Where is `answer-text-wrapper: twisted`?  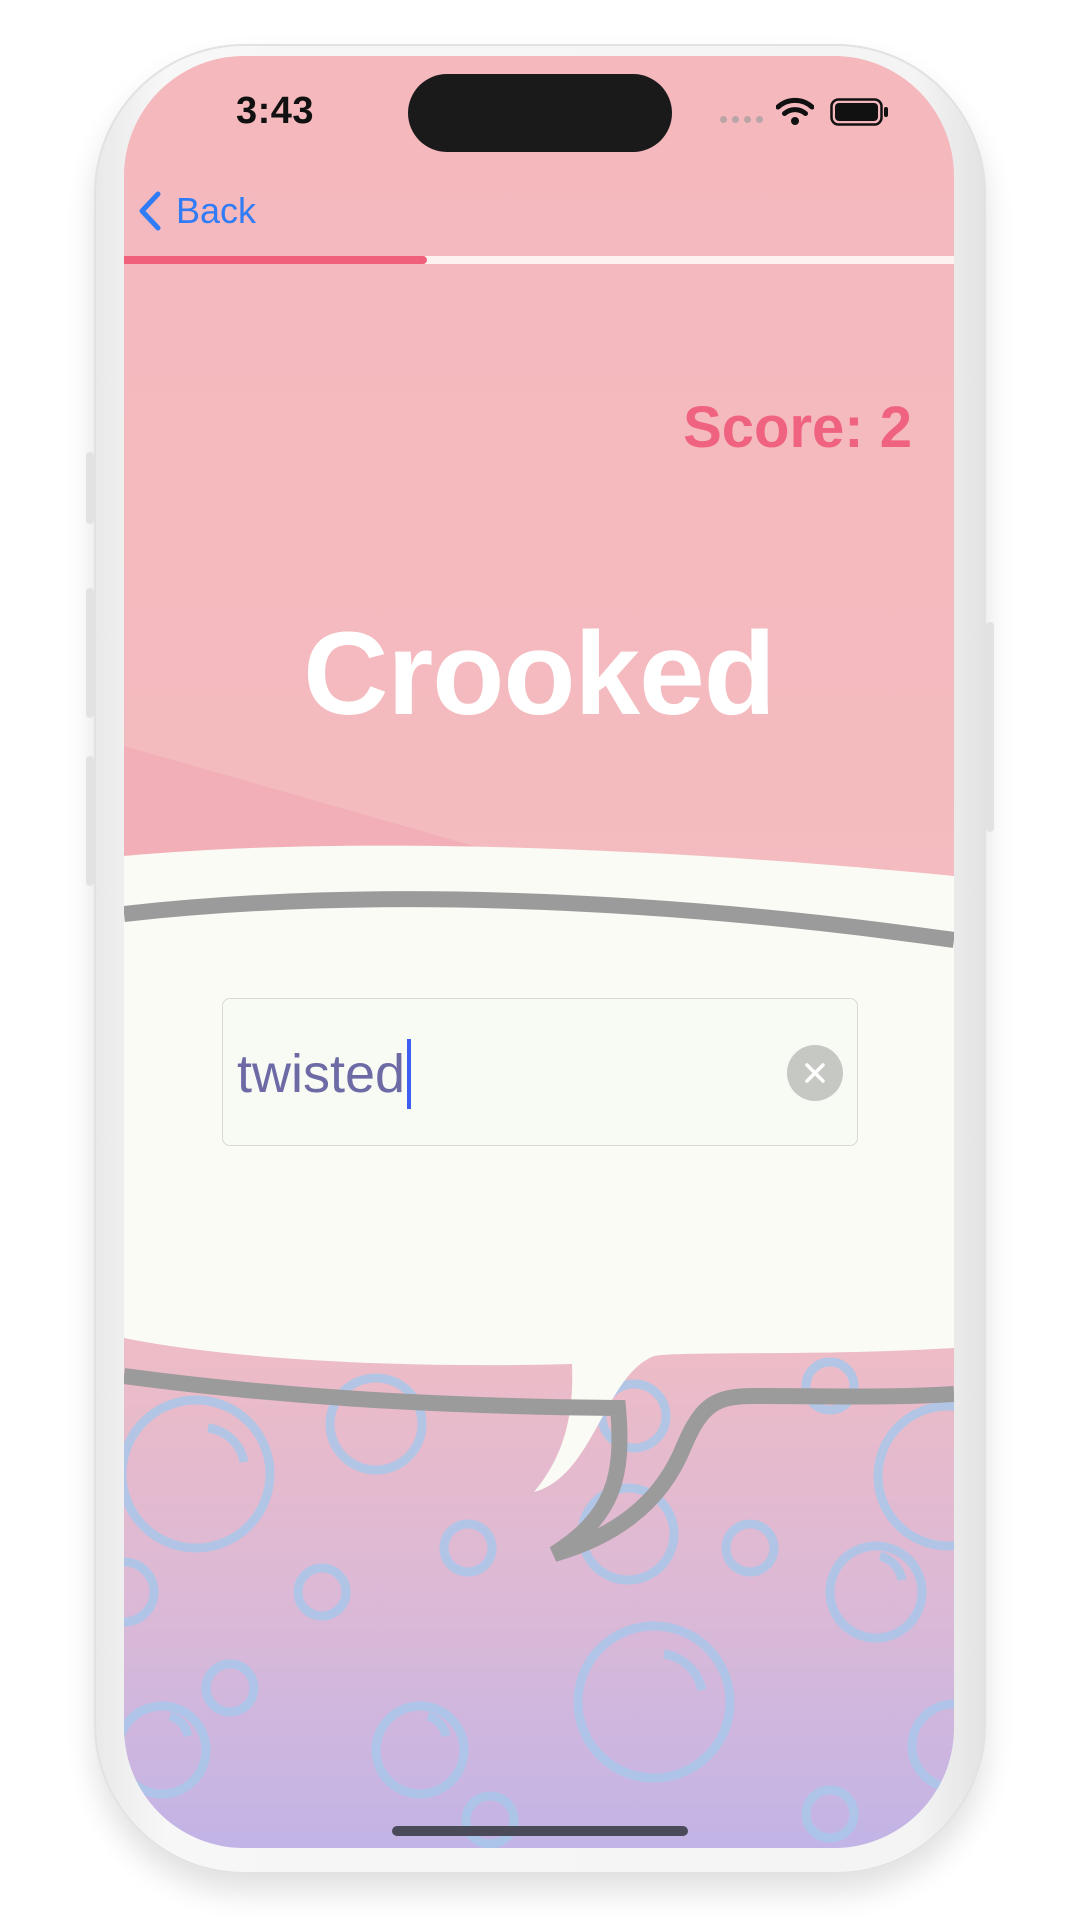
answer-text-wrapper: twisted is located at coordinates (324, 1074).